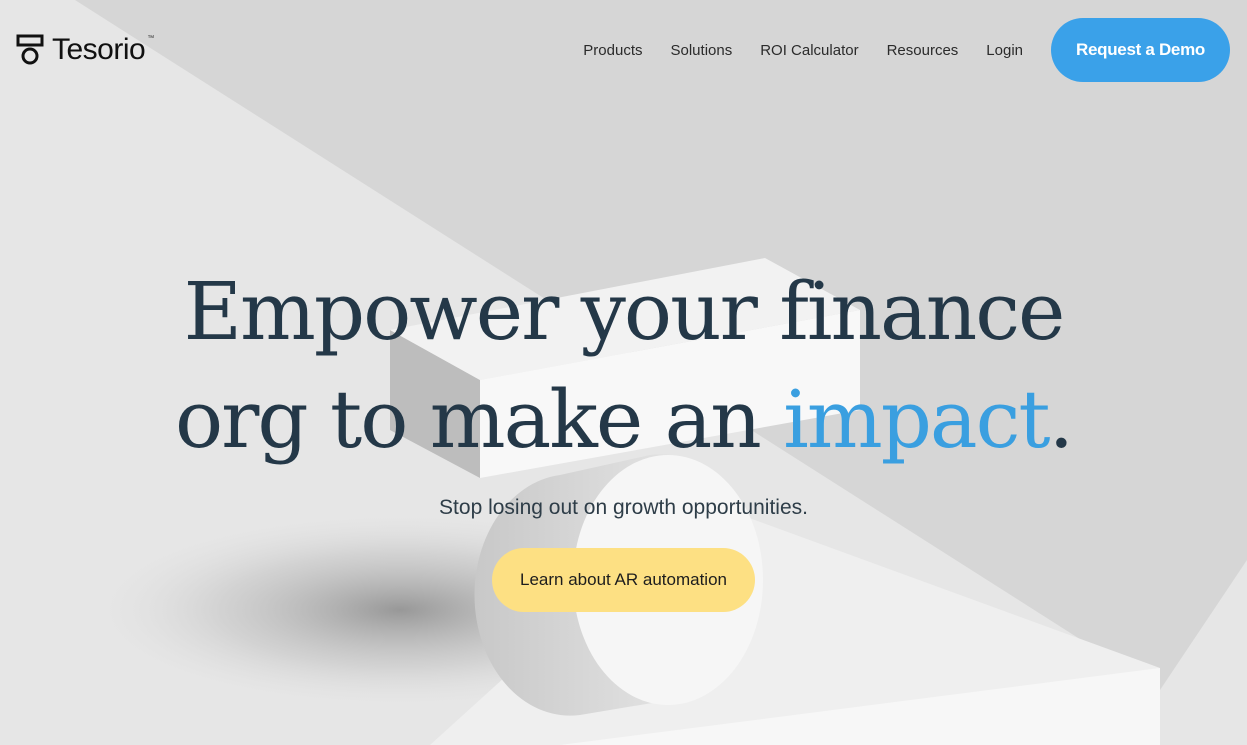 This screenshot has width=1247, height=745. I want to click on nav-link-login: Login, so click(1004, 50).